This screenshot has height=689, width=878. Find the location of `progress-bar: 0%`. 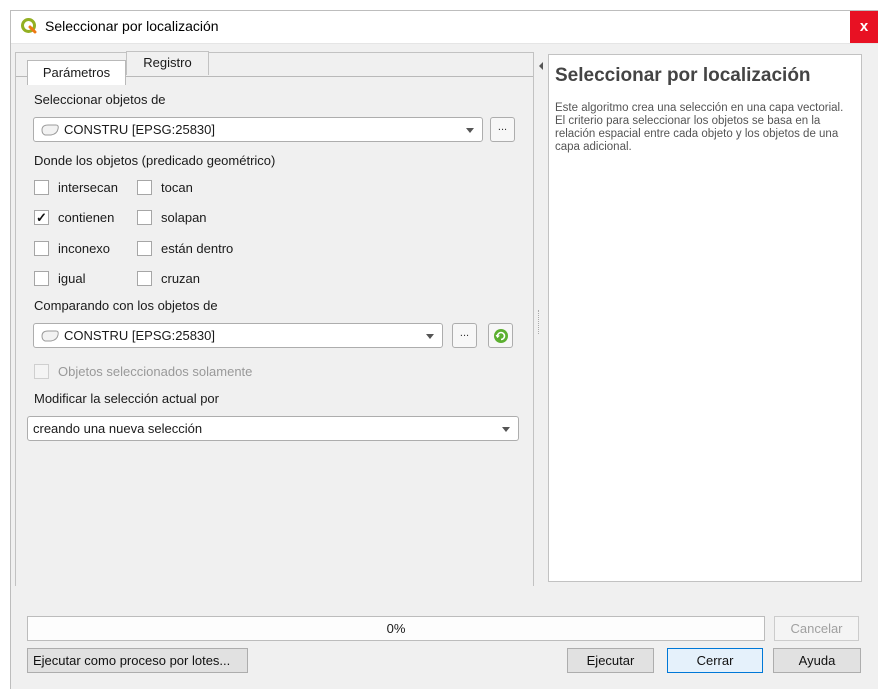

progress-bar: 0% is located at coordinates (396, 628).